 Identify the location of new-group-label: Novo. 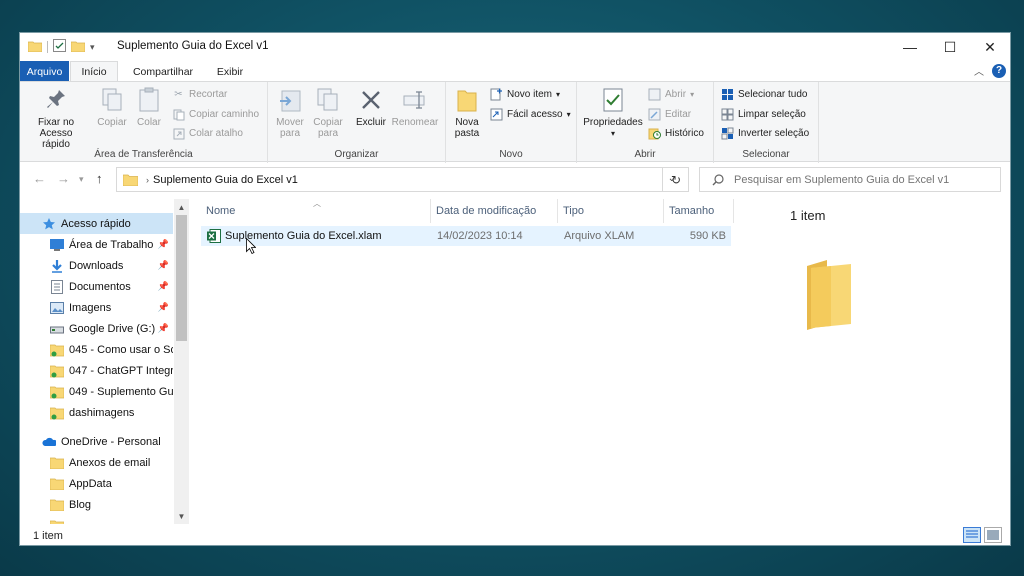
(511, 154).